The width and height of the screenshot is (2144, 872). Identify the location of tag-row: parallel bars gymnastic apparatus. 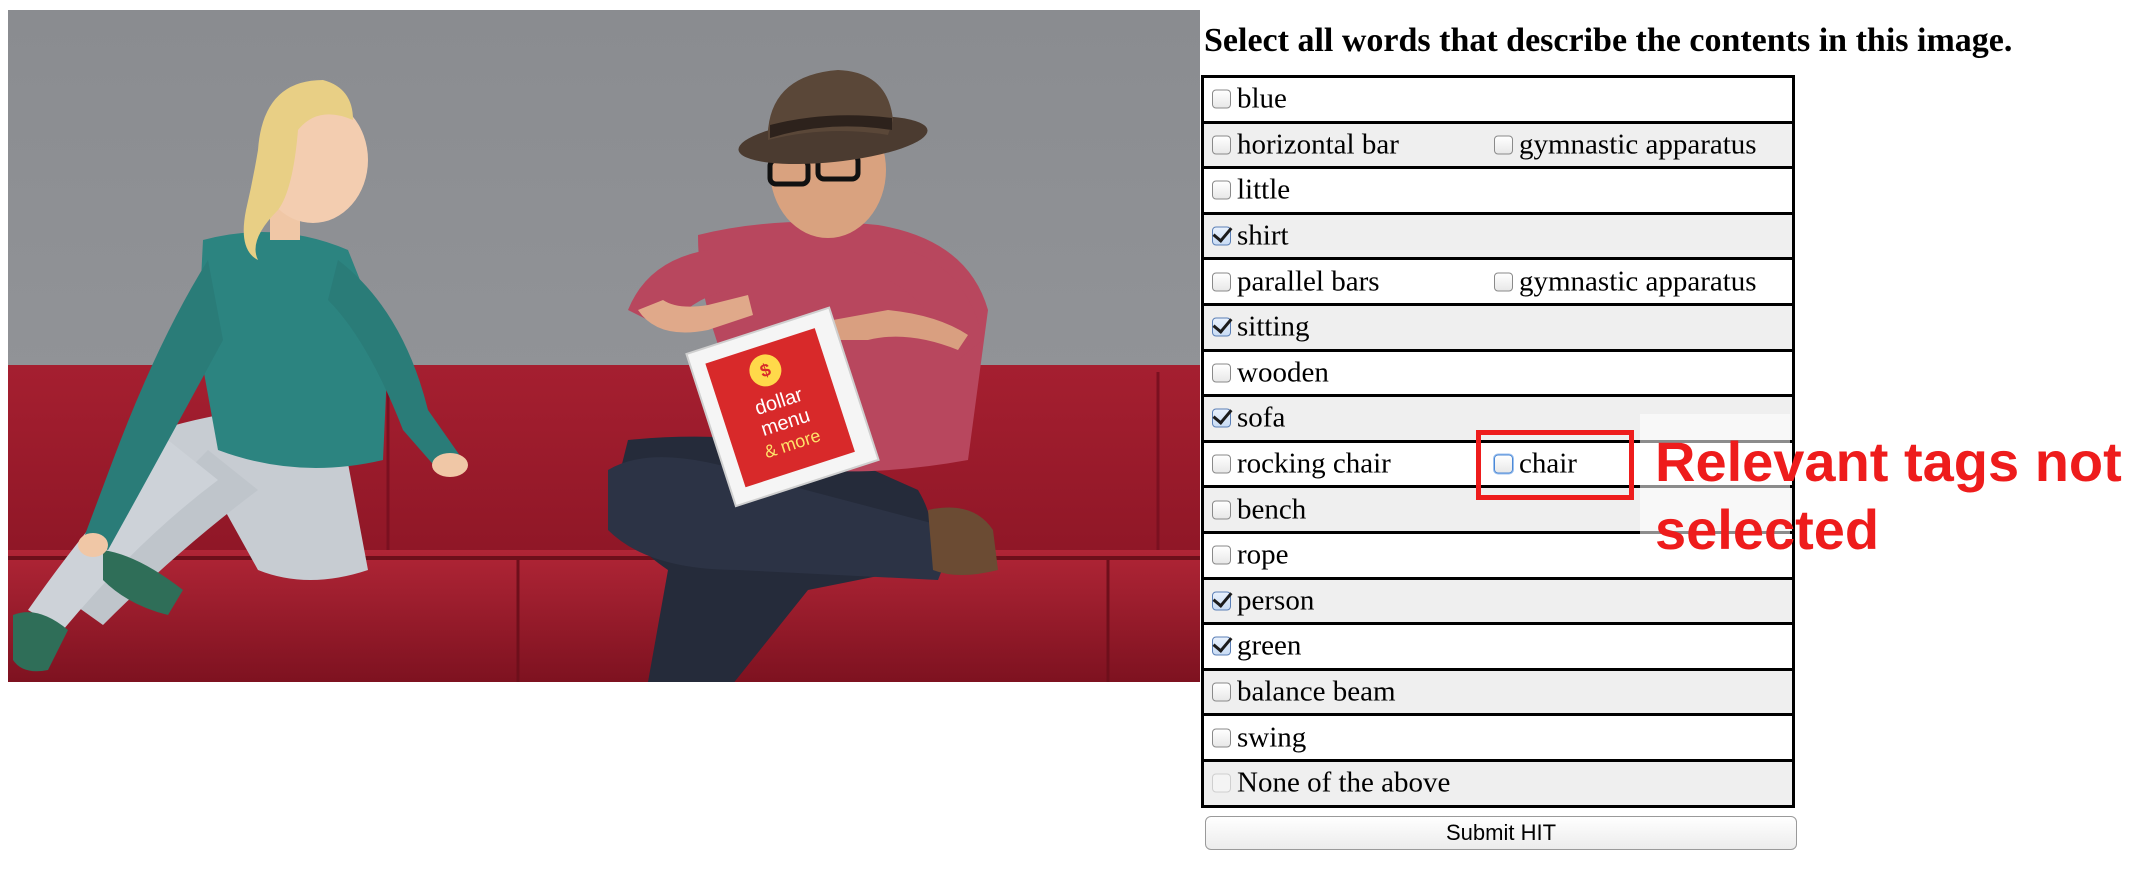
(1498, 281).